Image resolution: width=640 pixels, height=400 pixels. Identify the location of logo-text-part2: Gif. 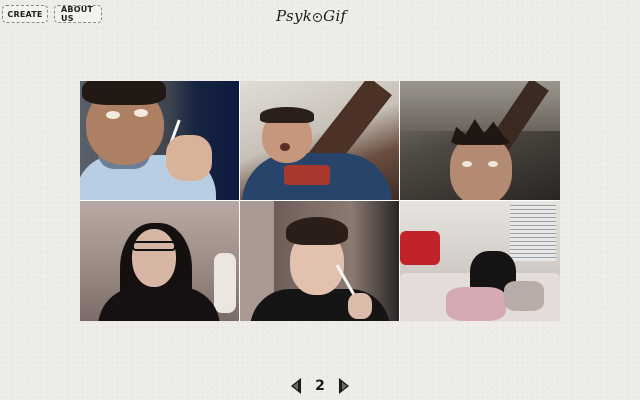
(335, 16).